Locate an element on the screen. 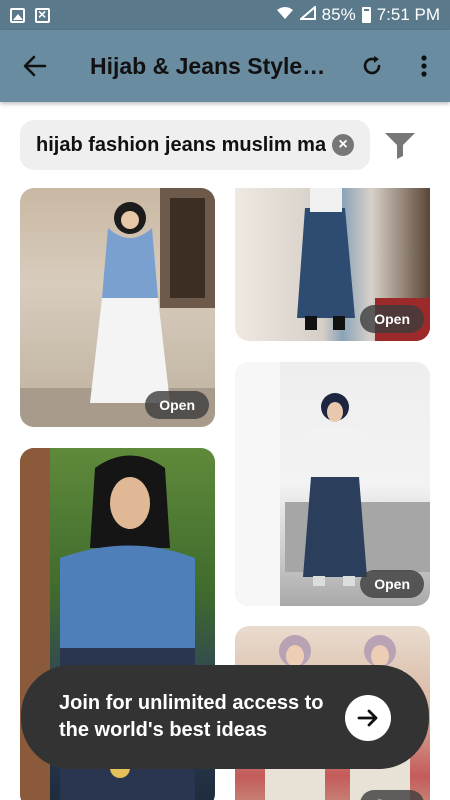  search-row: hijab fashion jeans muslim ma × is located at coordinates (225, 146).